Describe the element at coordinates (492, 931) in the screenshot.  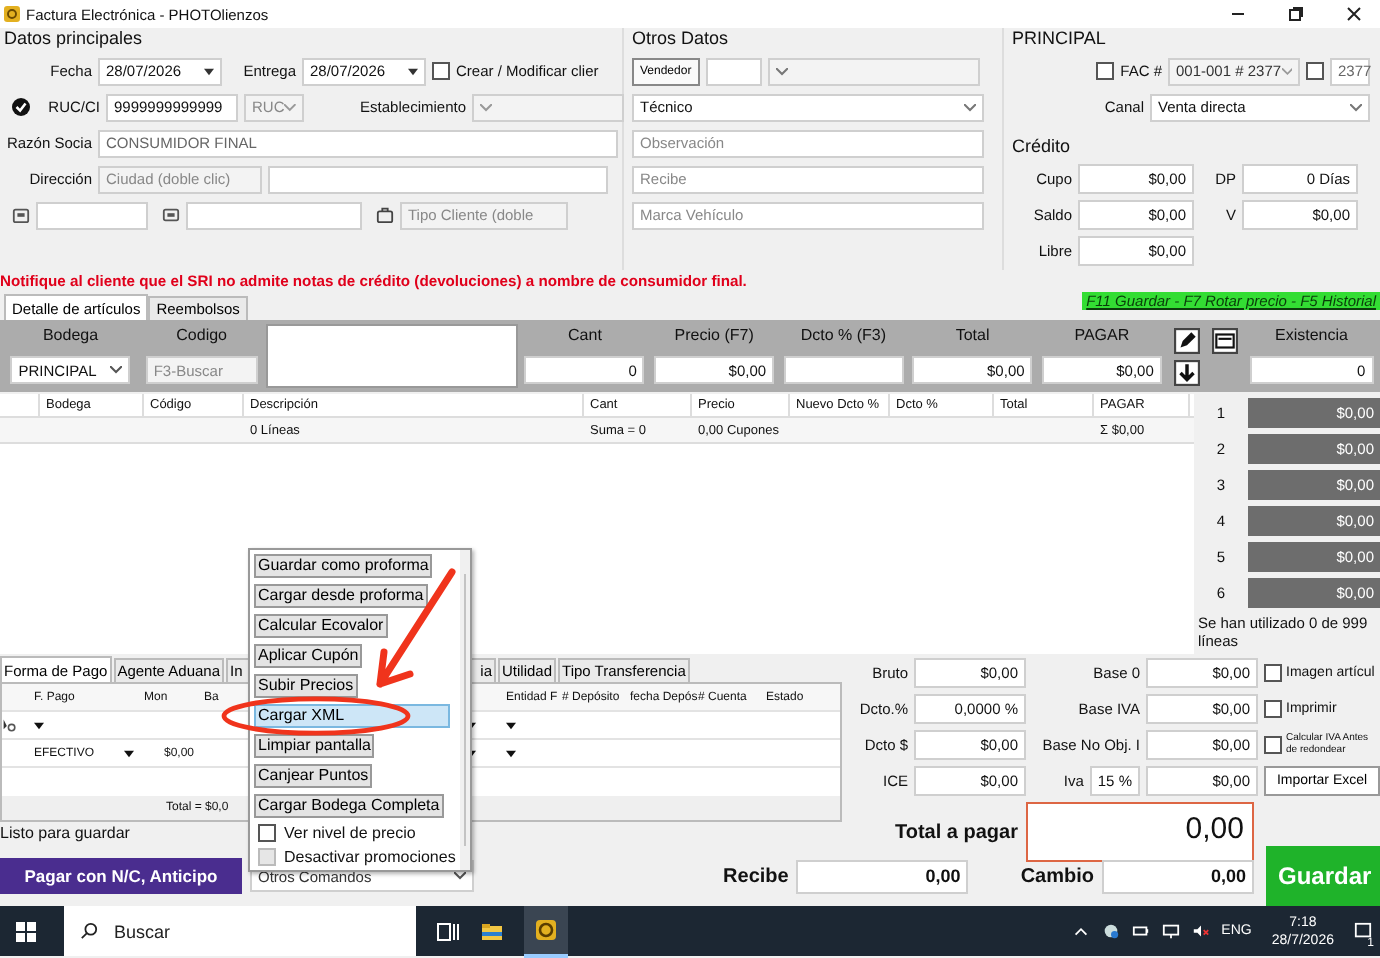
I see `folder-icon` at that location.